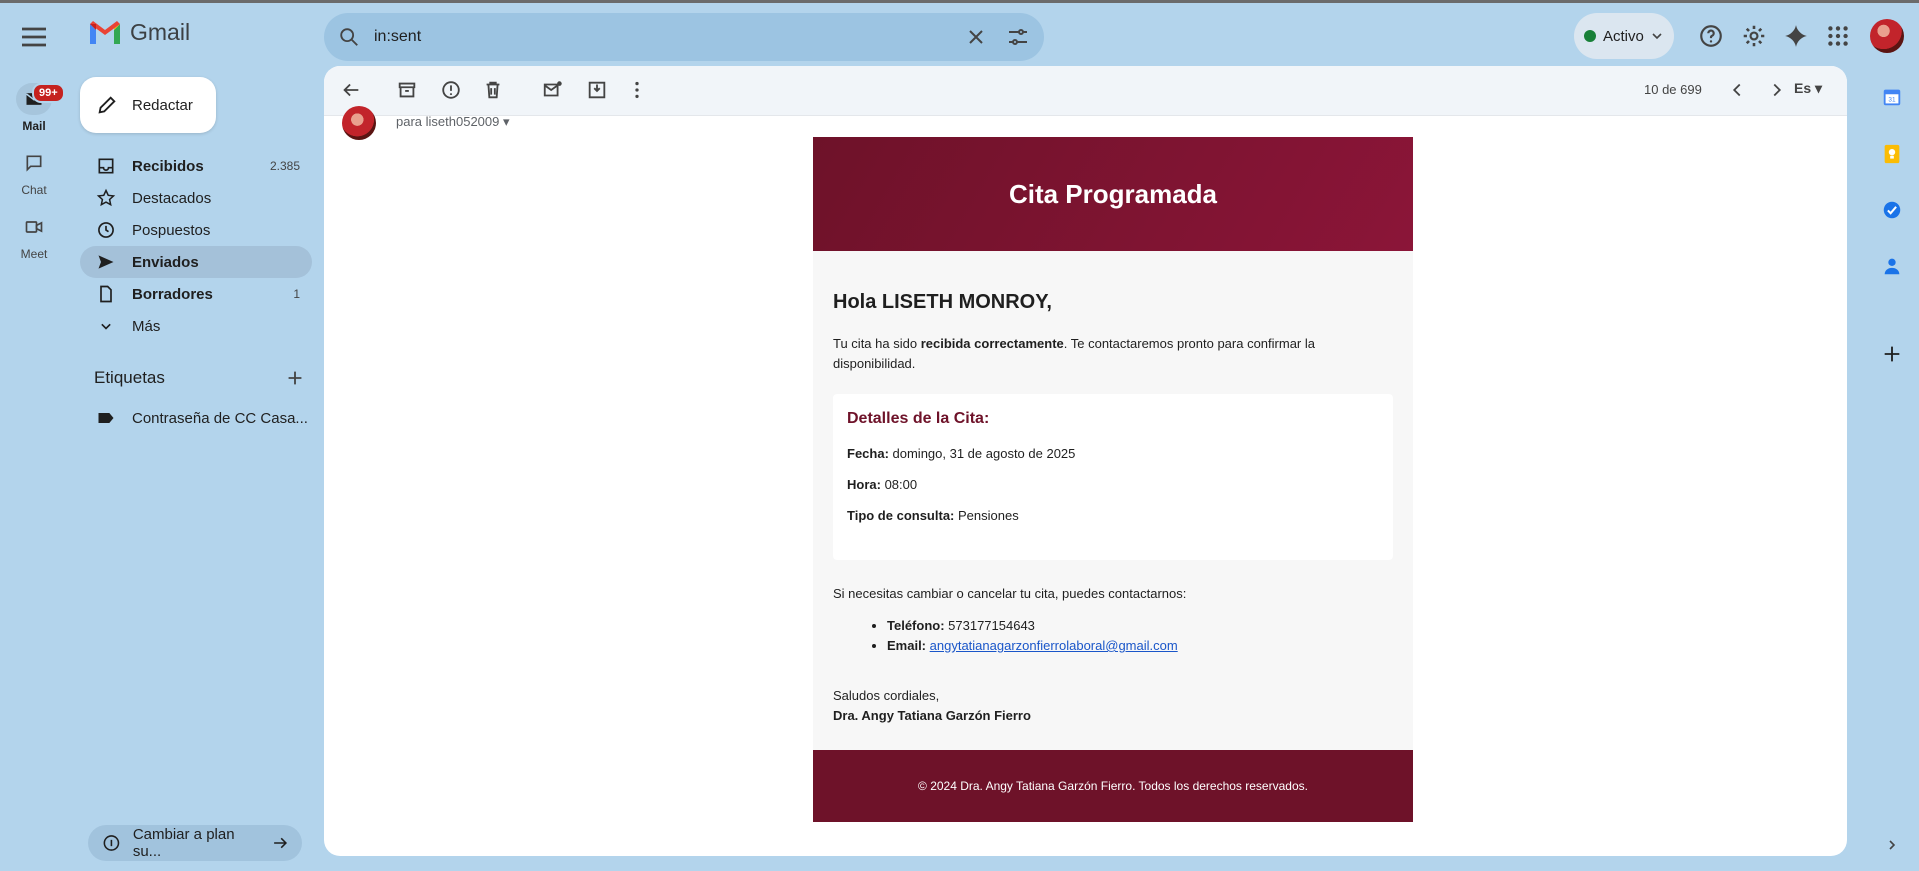 This screenshot has height=871, width=1919. I want to click on expand-side-panel-icon, so click(1892, 845).